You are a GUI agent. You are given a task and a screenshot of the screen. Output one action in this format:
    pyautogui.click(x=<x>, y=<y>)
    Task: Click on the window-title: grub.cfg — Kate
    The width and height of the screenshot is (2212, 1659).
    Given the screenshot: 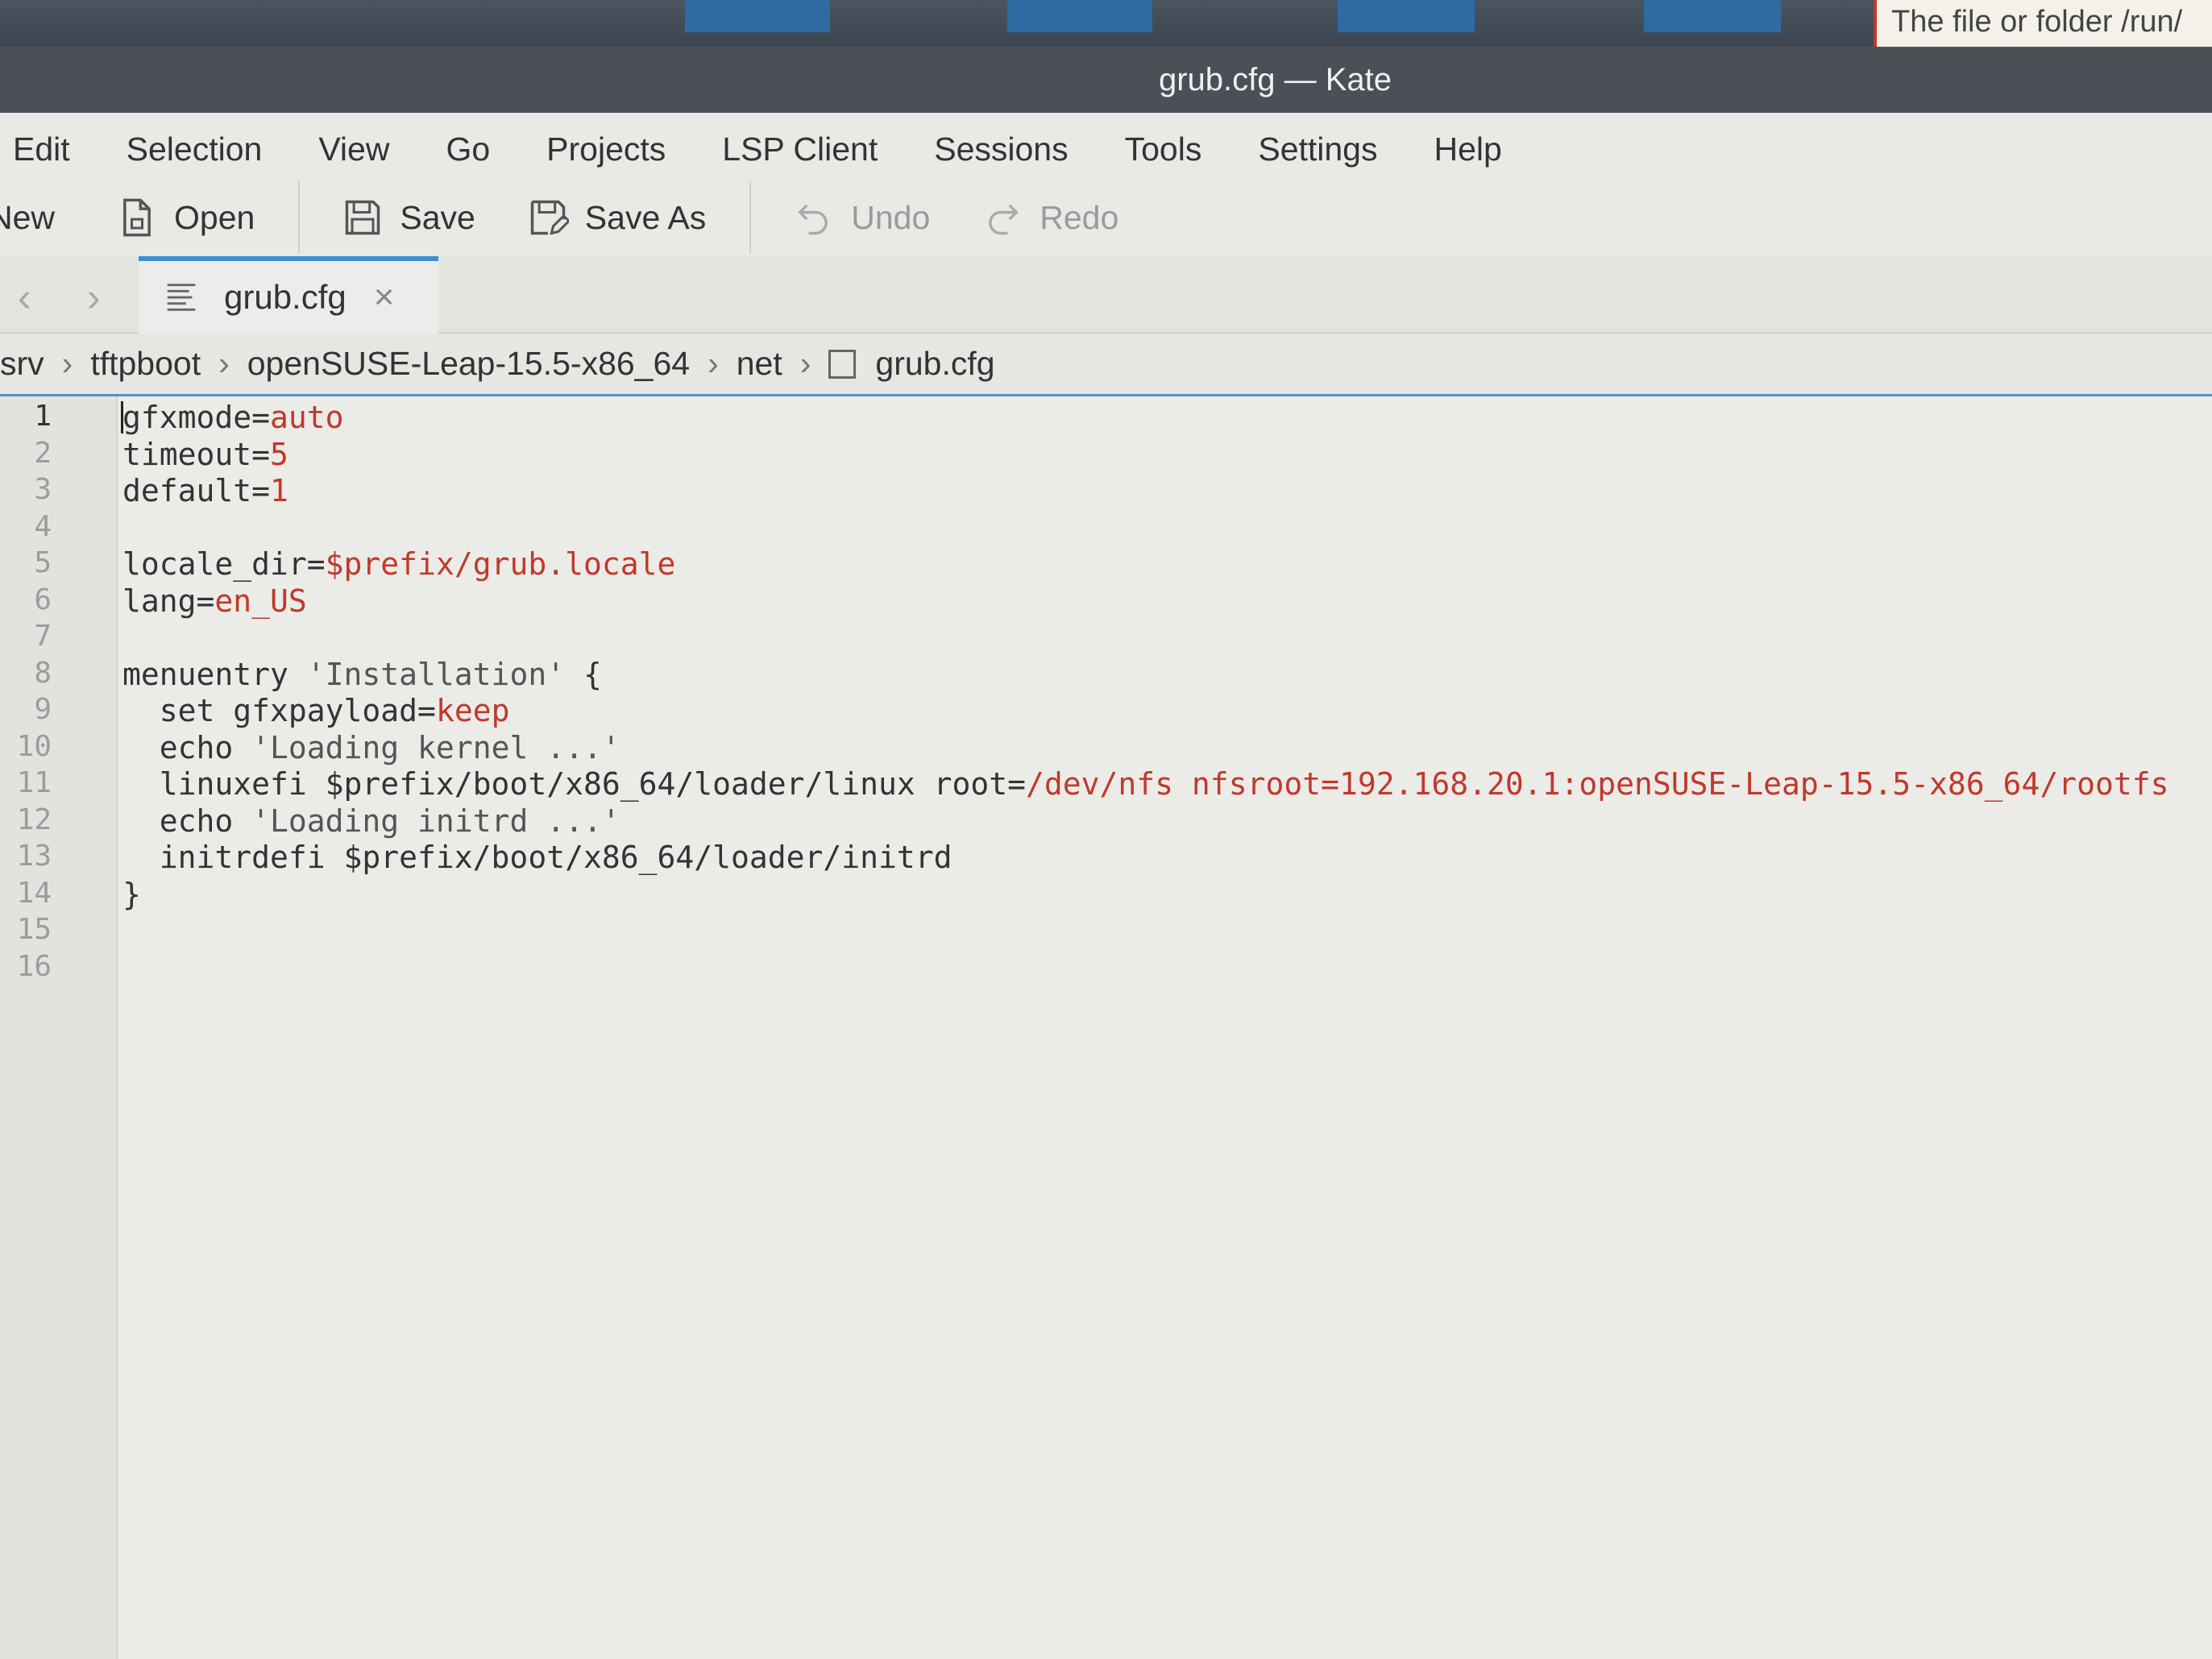 What is the action you would take?
    pyautogui.click(x=1275, y=79)
    